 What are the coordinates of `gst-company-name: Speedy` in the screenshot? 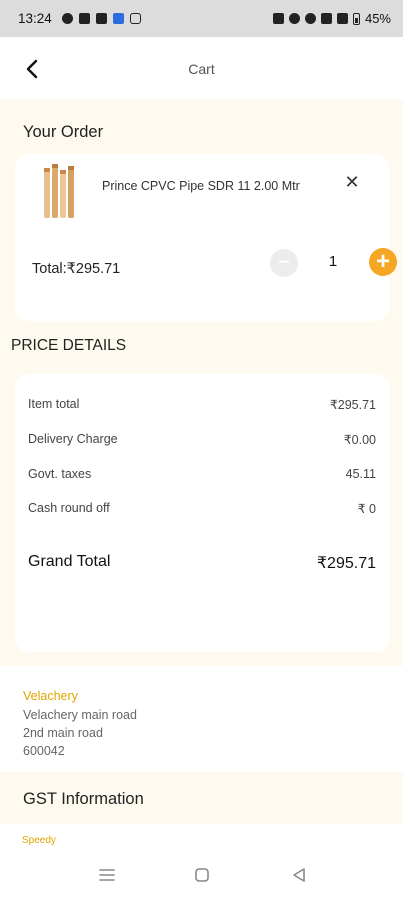 It's located at (39, 840).